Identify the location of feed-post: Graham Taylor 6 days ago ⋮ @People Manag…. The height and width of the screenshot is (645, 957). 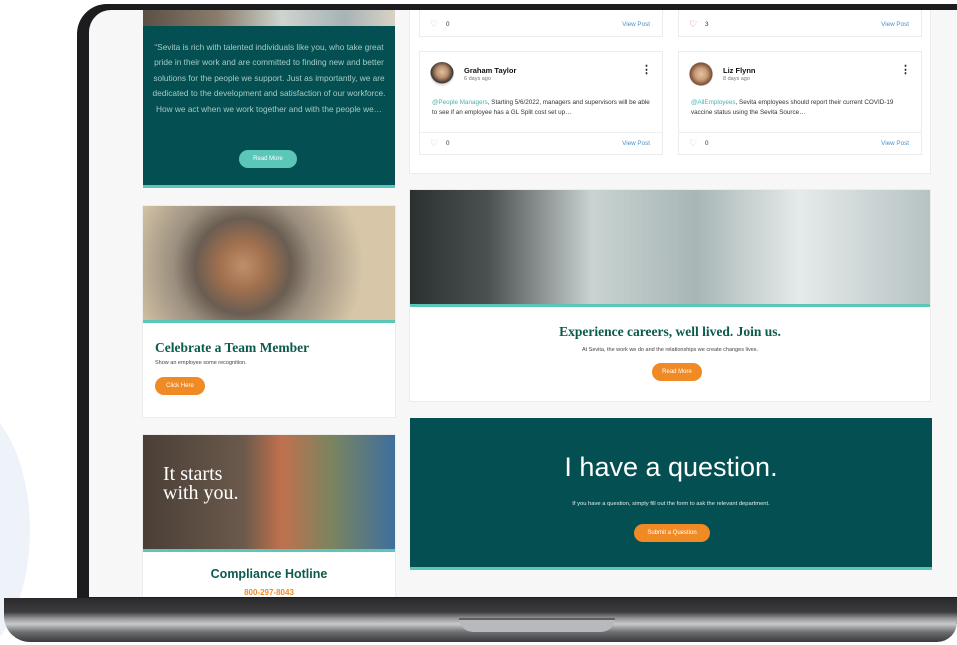
(541, 103).